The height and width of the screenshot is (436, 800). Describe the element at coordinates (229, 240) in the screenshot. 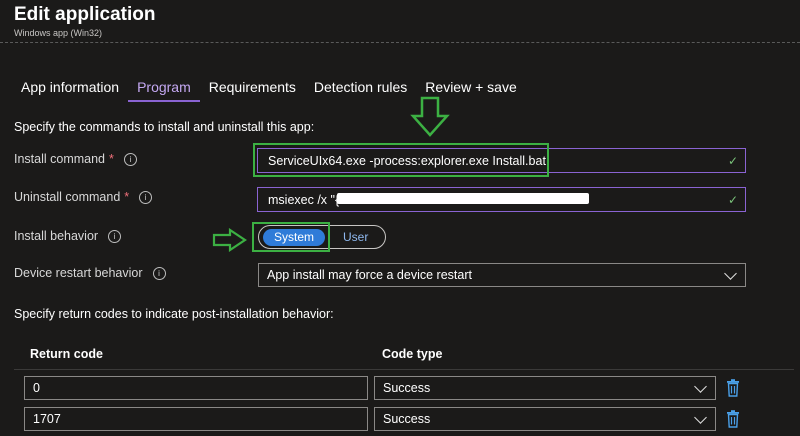

I see `arrow-annotation-right` at that location.